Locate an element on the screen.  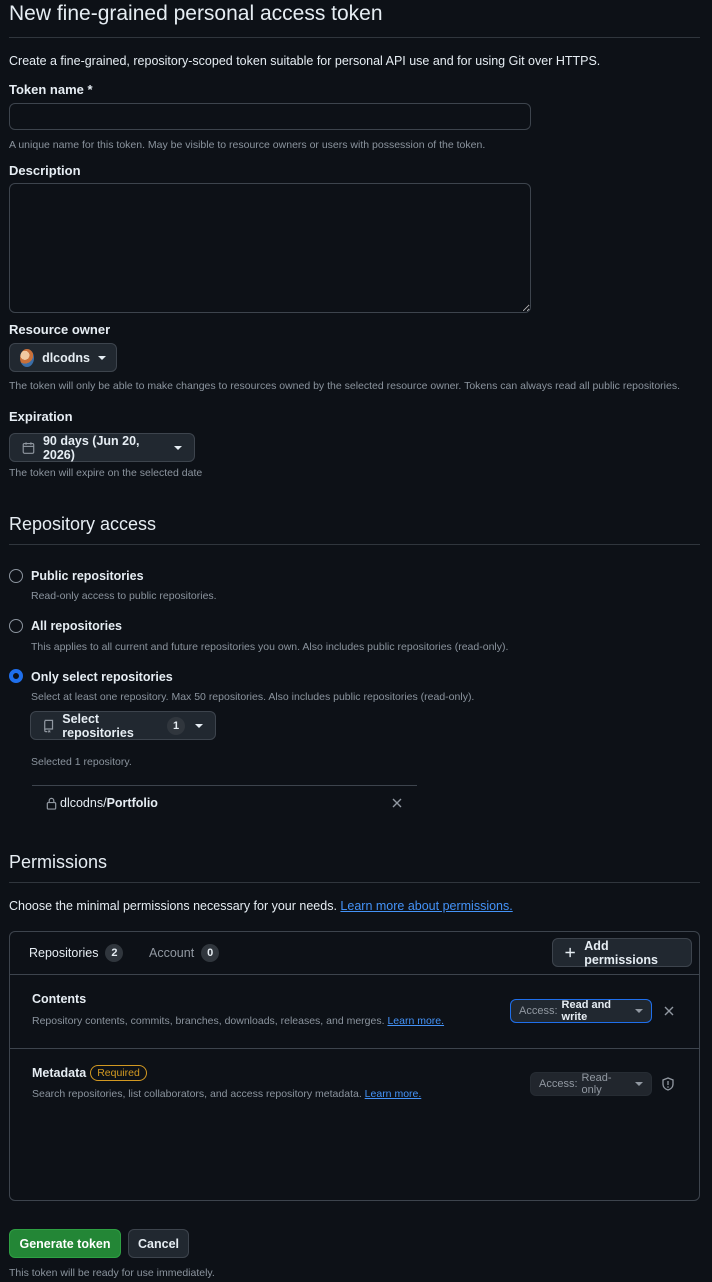
token-name-label: Token name * is located at coordinates (51, 89).